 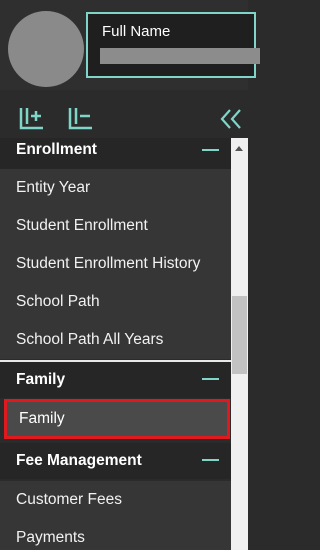 I want to click on menu-group-fee-management: Fee Management, so click(x=115, y=461).